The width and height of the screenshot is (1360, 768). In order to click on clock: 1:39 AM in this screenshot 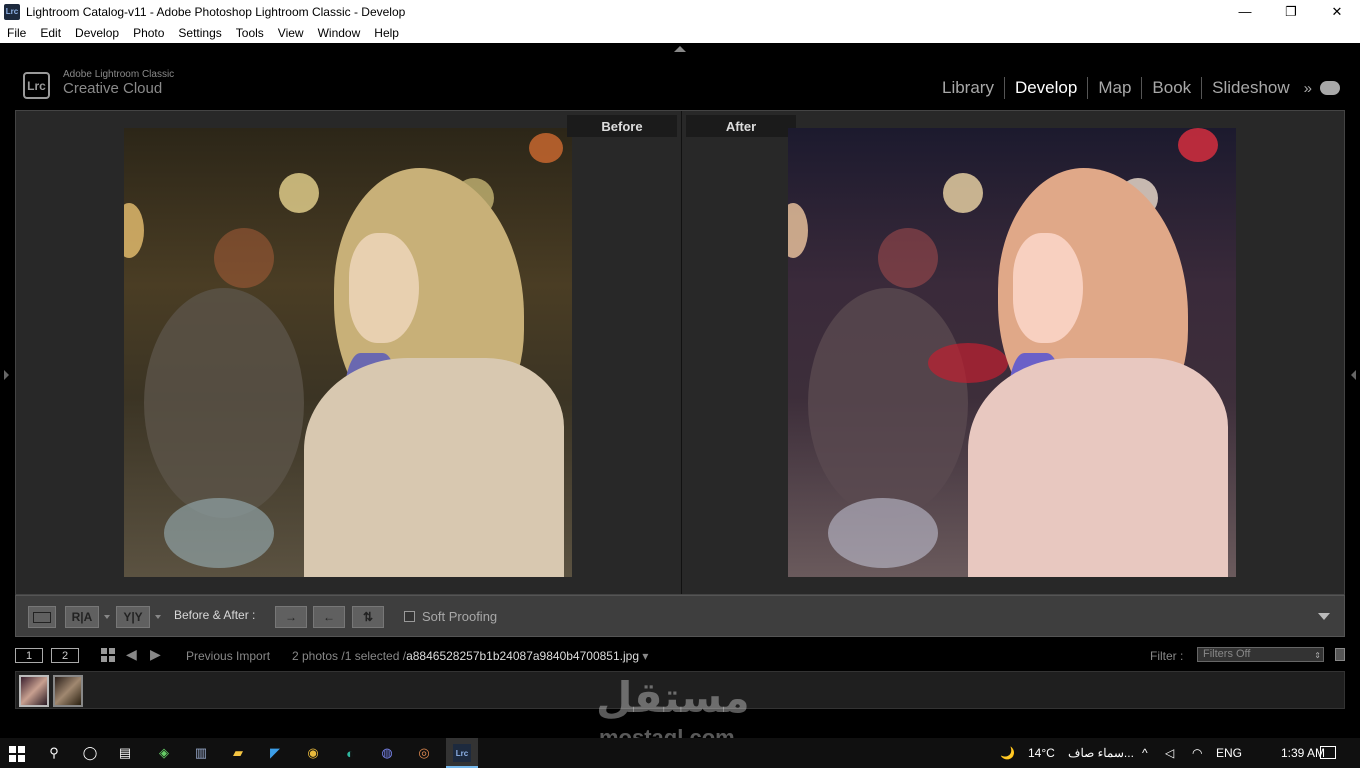, I will do `click(1303, 753)`.